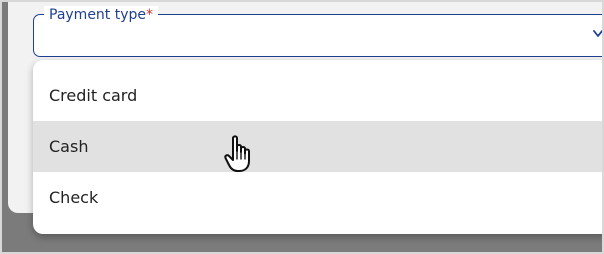 The height and width of the screenshot is (254, 604). I want to click on option-label: Check, so click(74, 197).